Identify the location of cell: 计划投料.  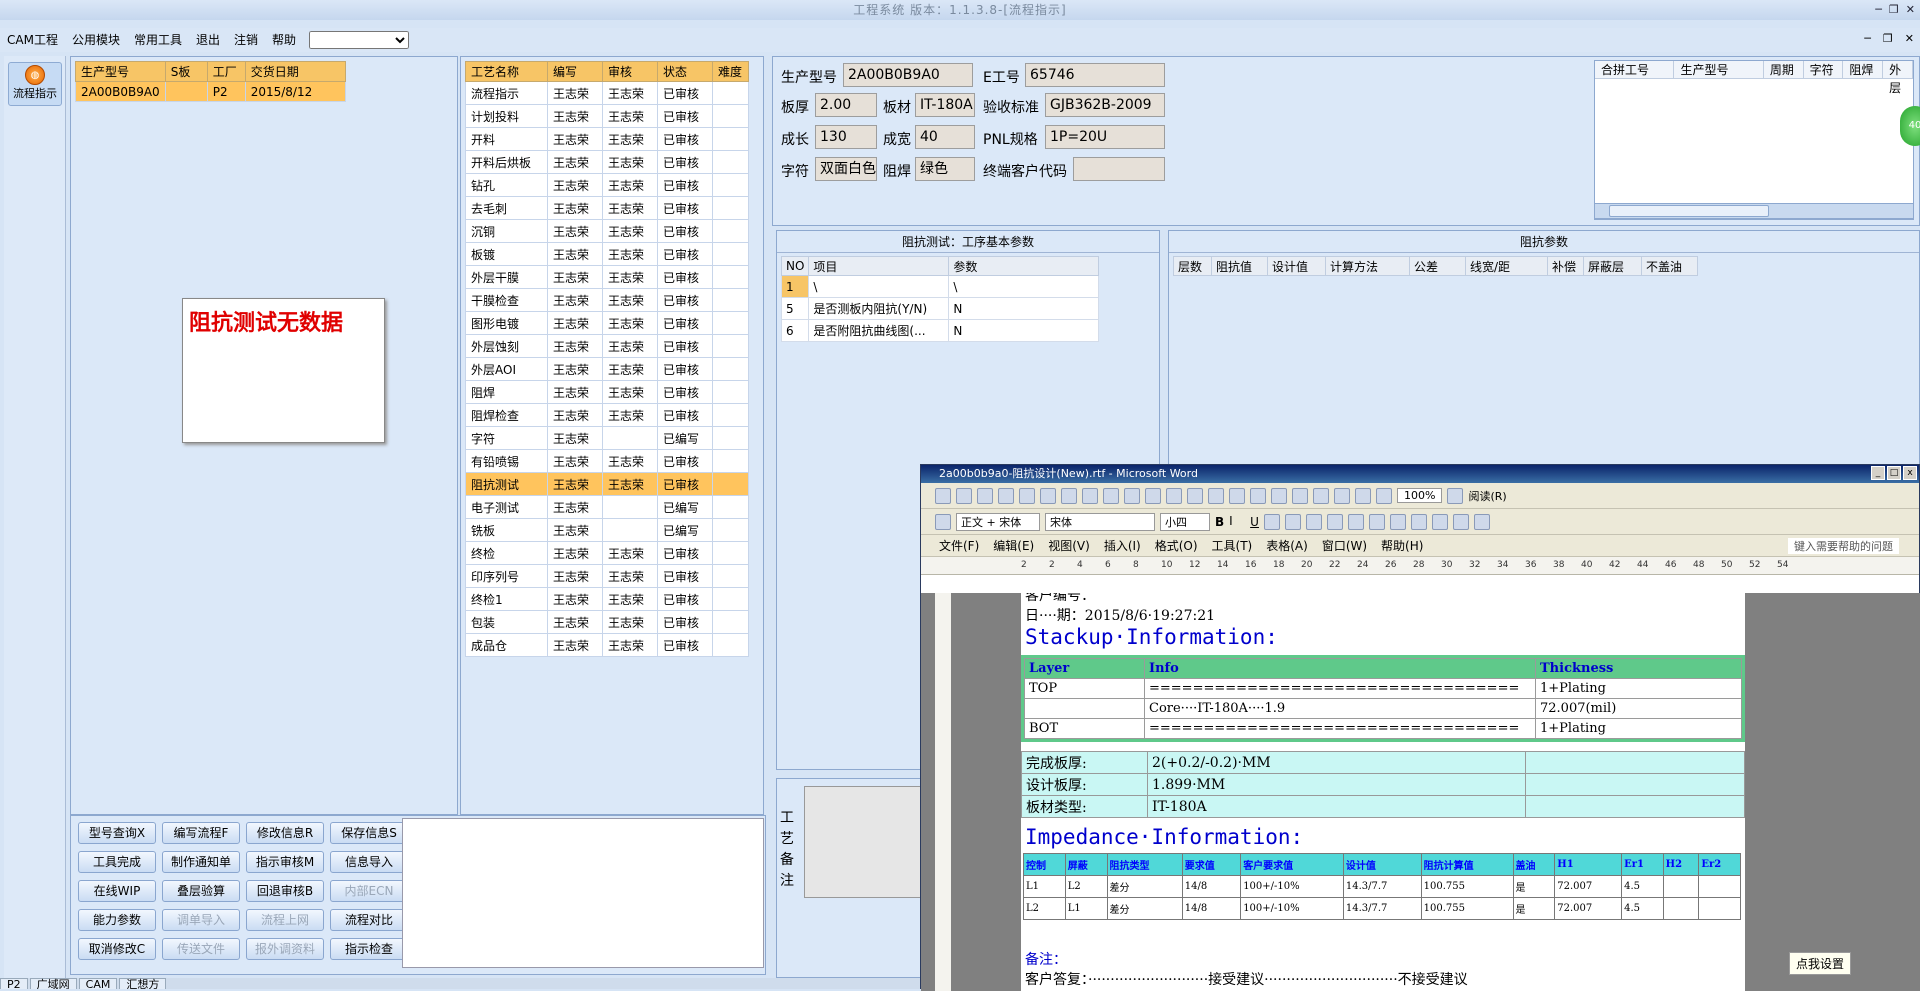
(506, 116).